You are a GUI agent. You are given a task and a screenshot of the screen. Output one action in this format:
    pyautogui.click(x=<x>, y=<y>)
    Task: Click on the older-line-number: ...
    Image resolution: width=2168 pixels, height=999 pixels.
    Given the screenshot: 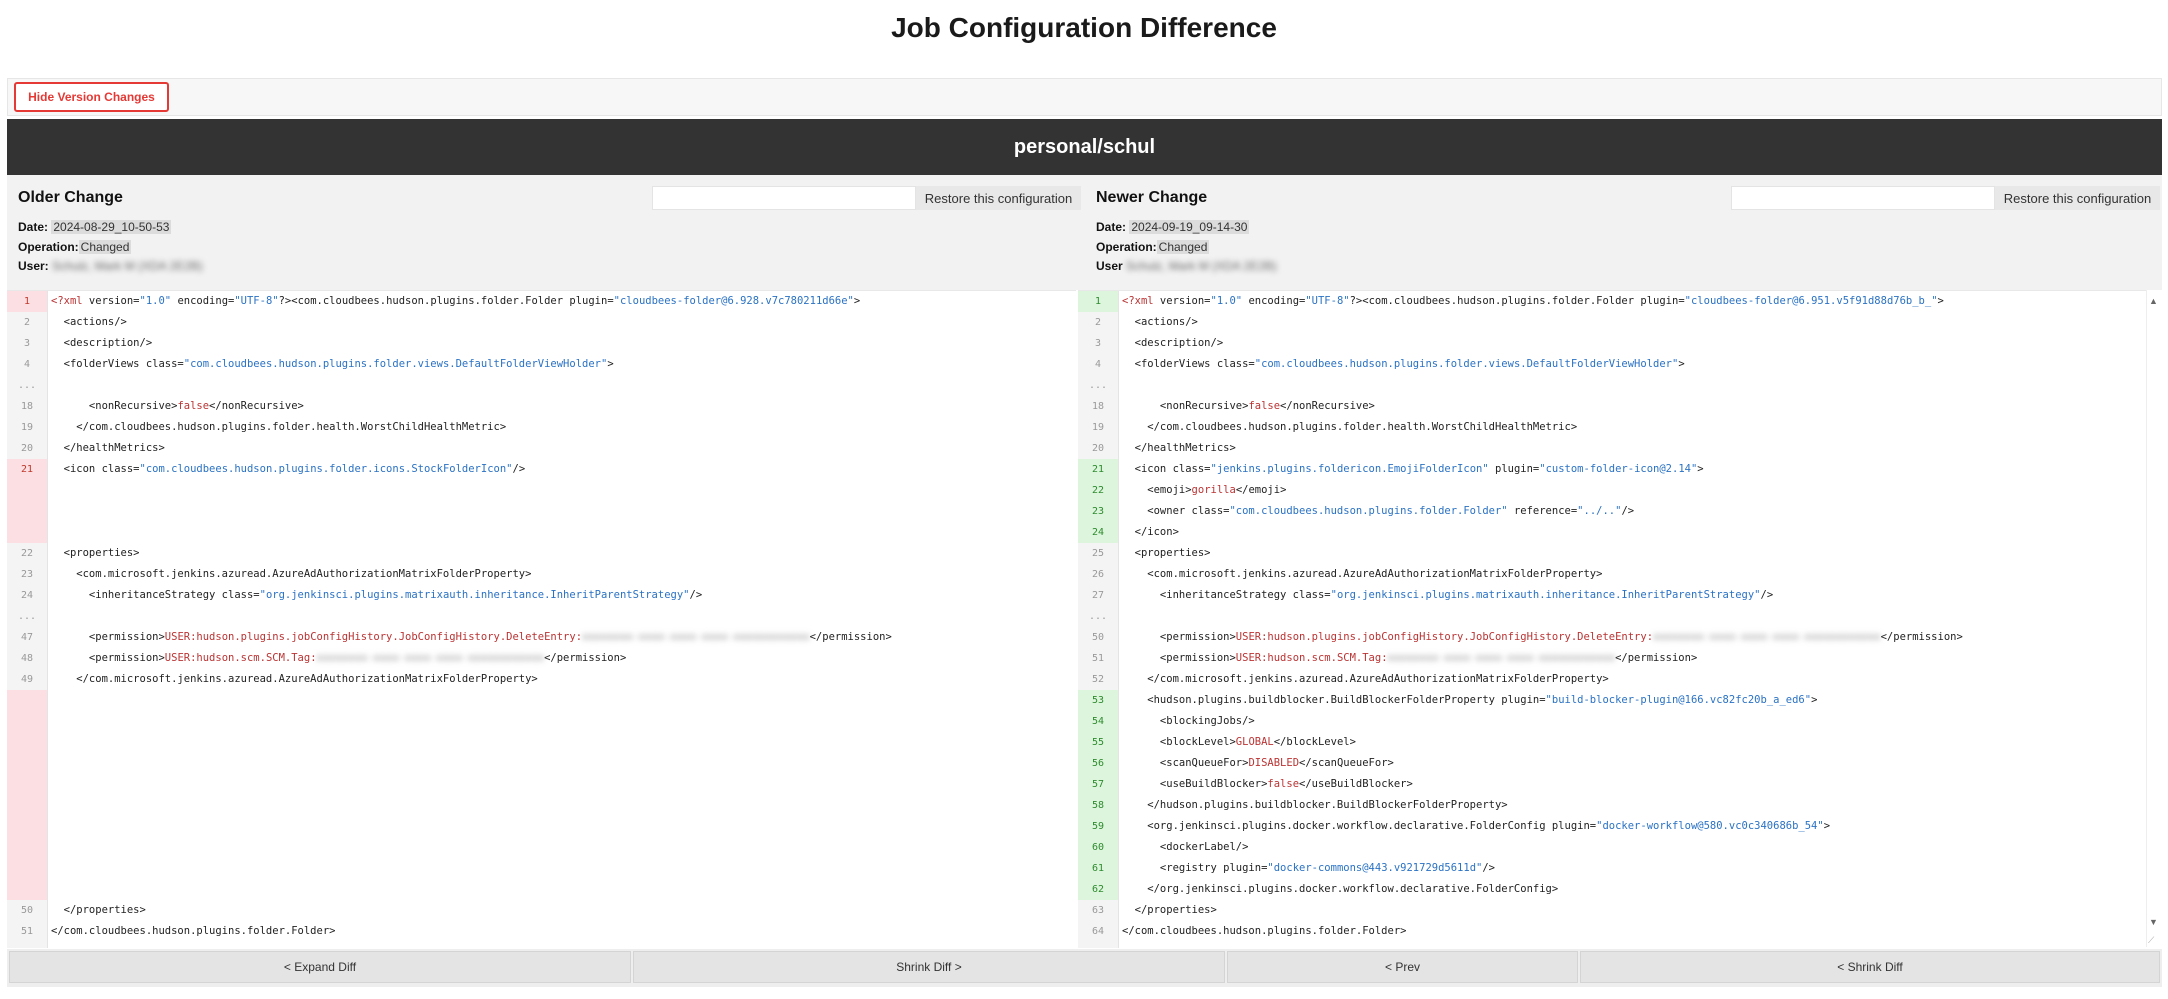 What is the action you would take?
    pyautogui.click(x=27, y=616)
    